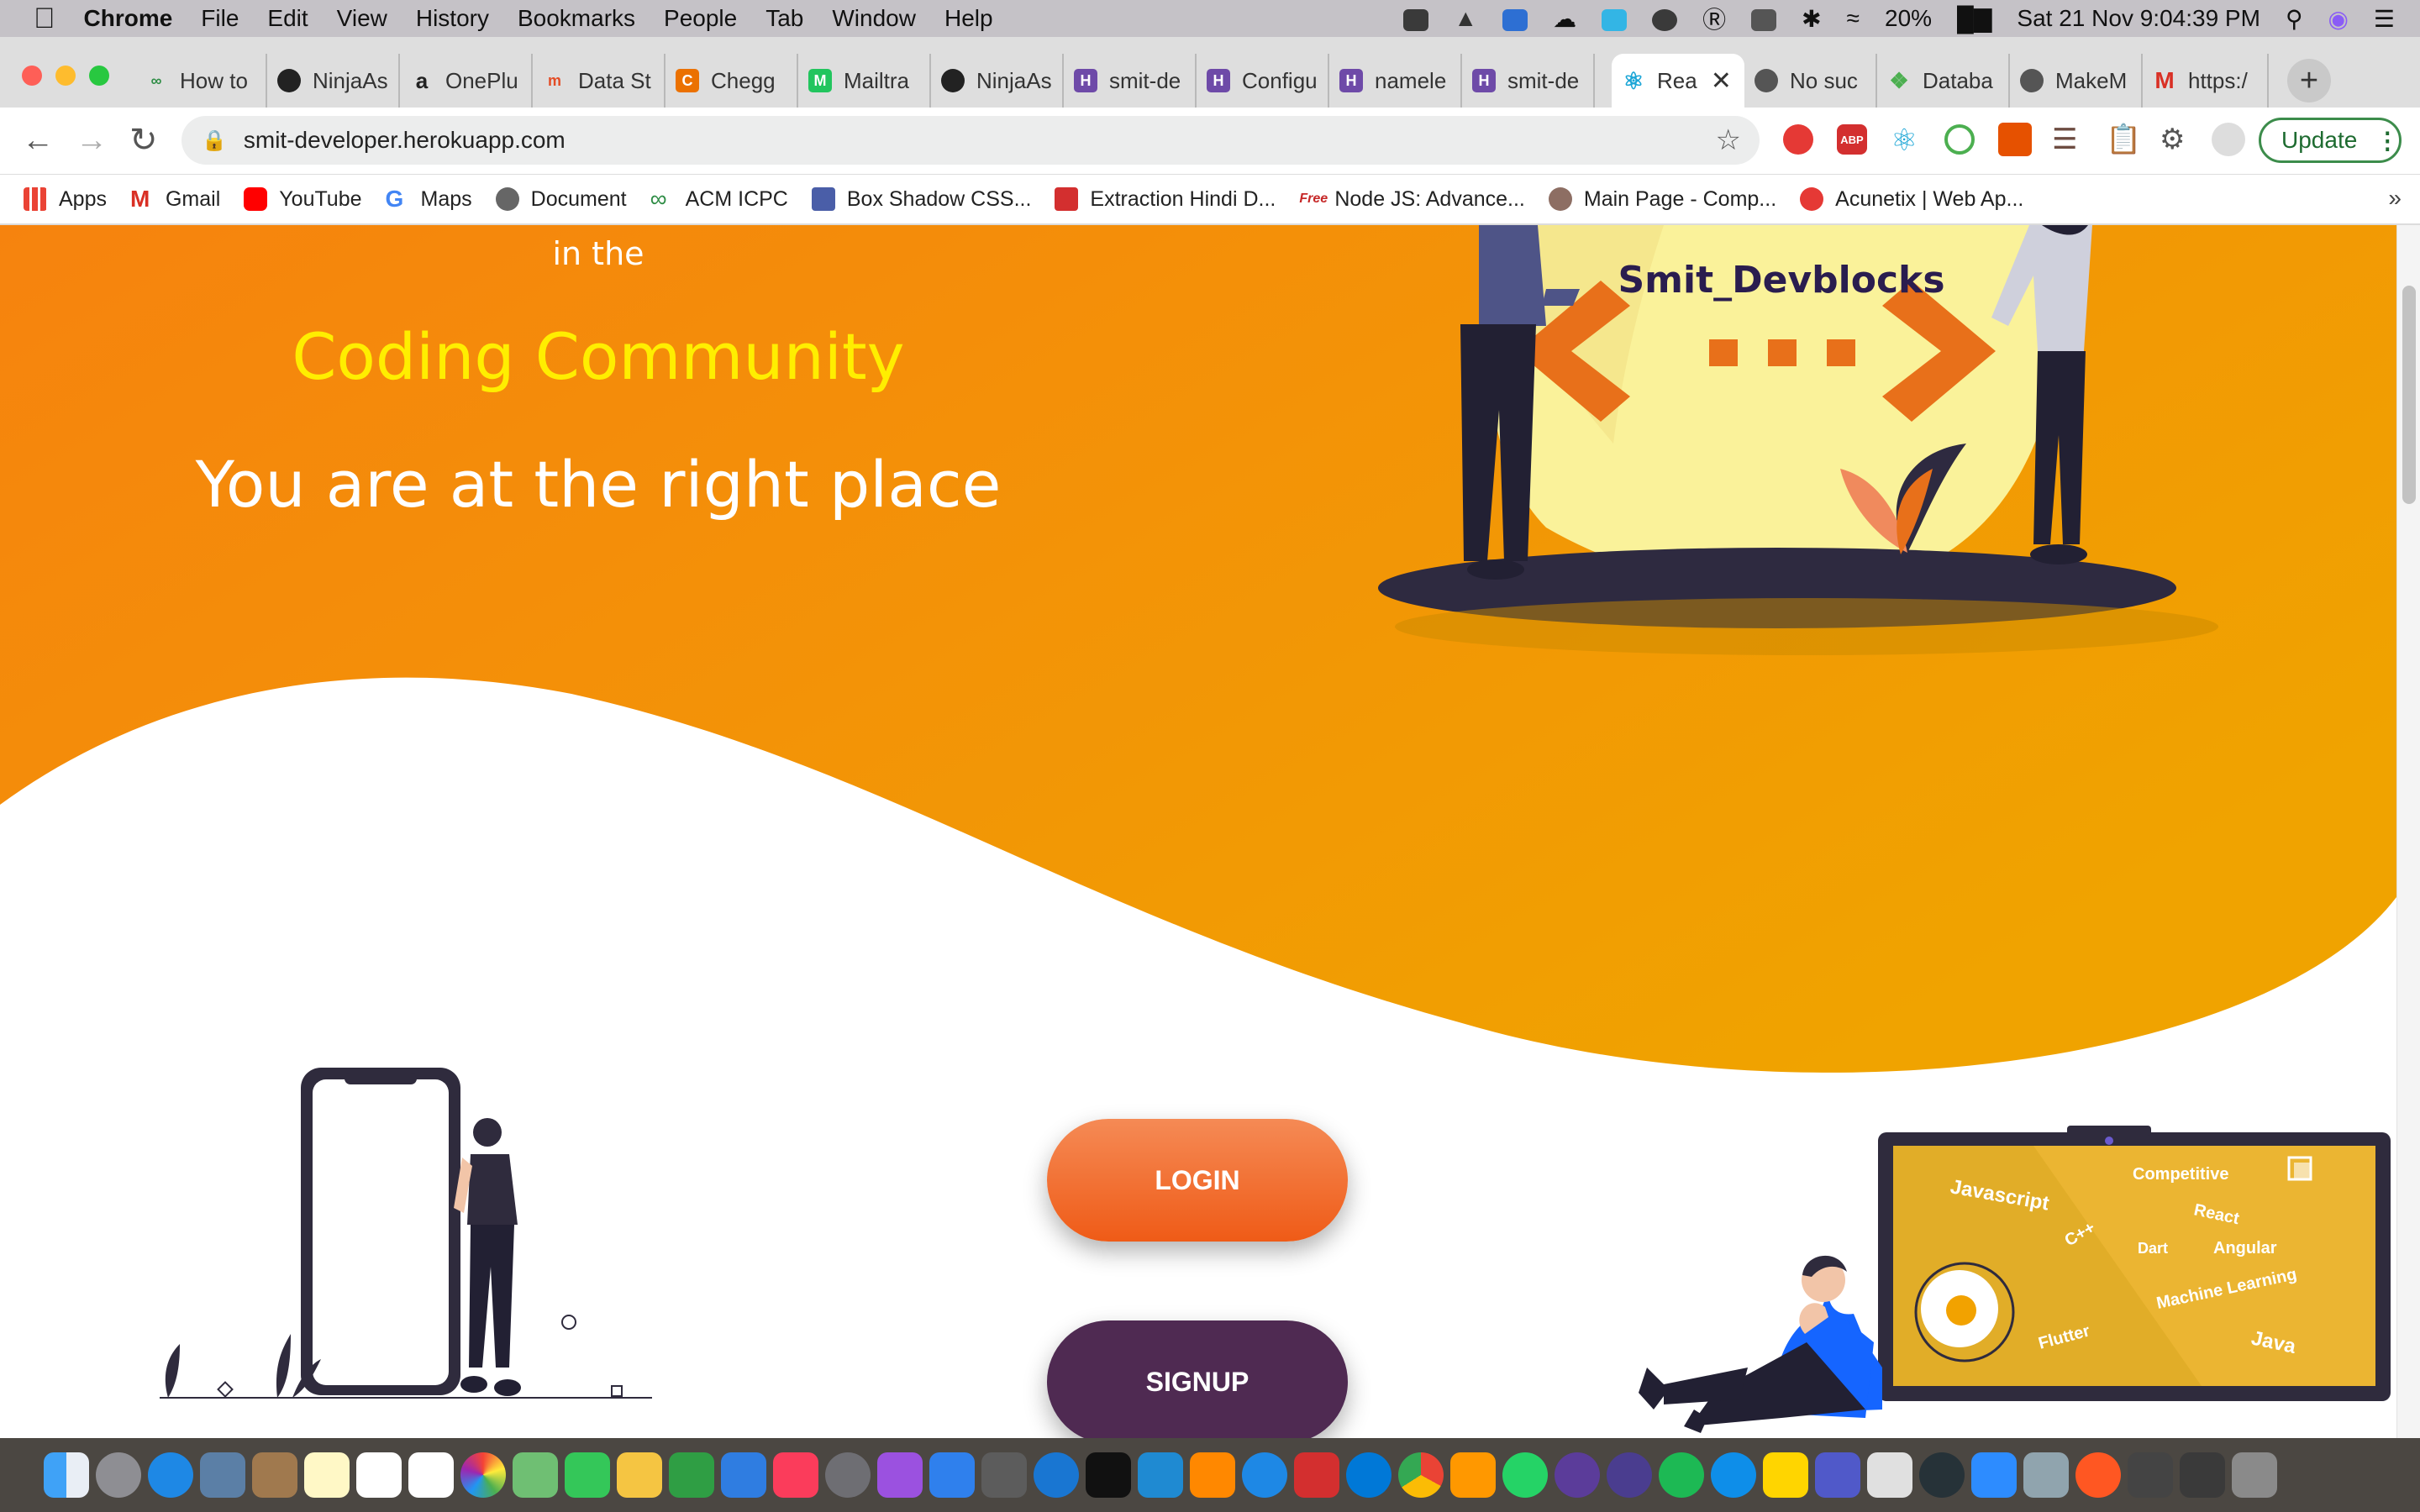 The image size is (2420, 1512). I want to click on spotlight-search-icon: ⚲, so click(2294, 19).